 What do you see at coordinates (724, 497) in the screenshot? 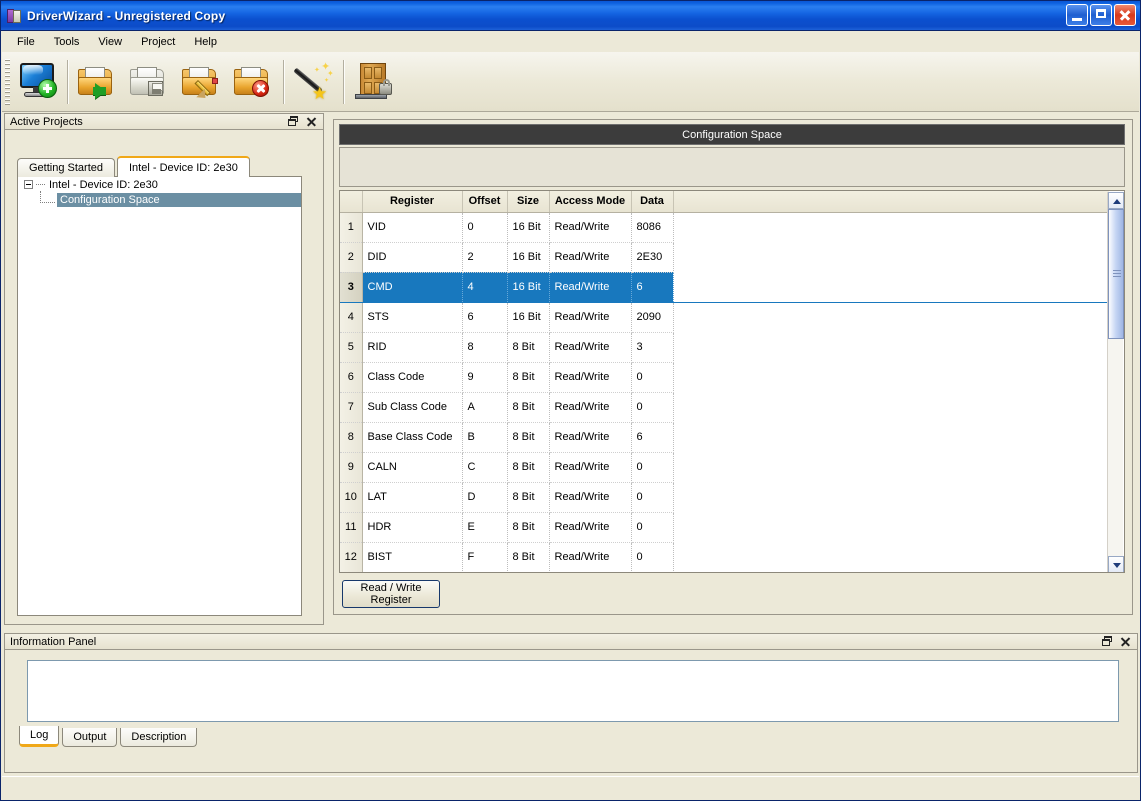
I see `table-row: 10 LAT D 8 Bit Read/Write 0` at bounding box center [724, 497].